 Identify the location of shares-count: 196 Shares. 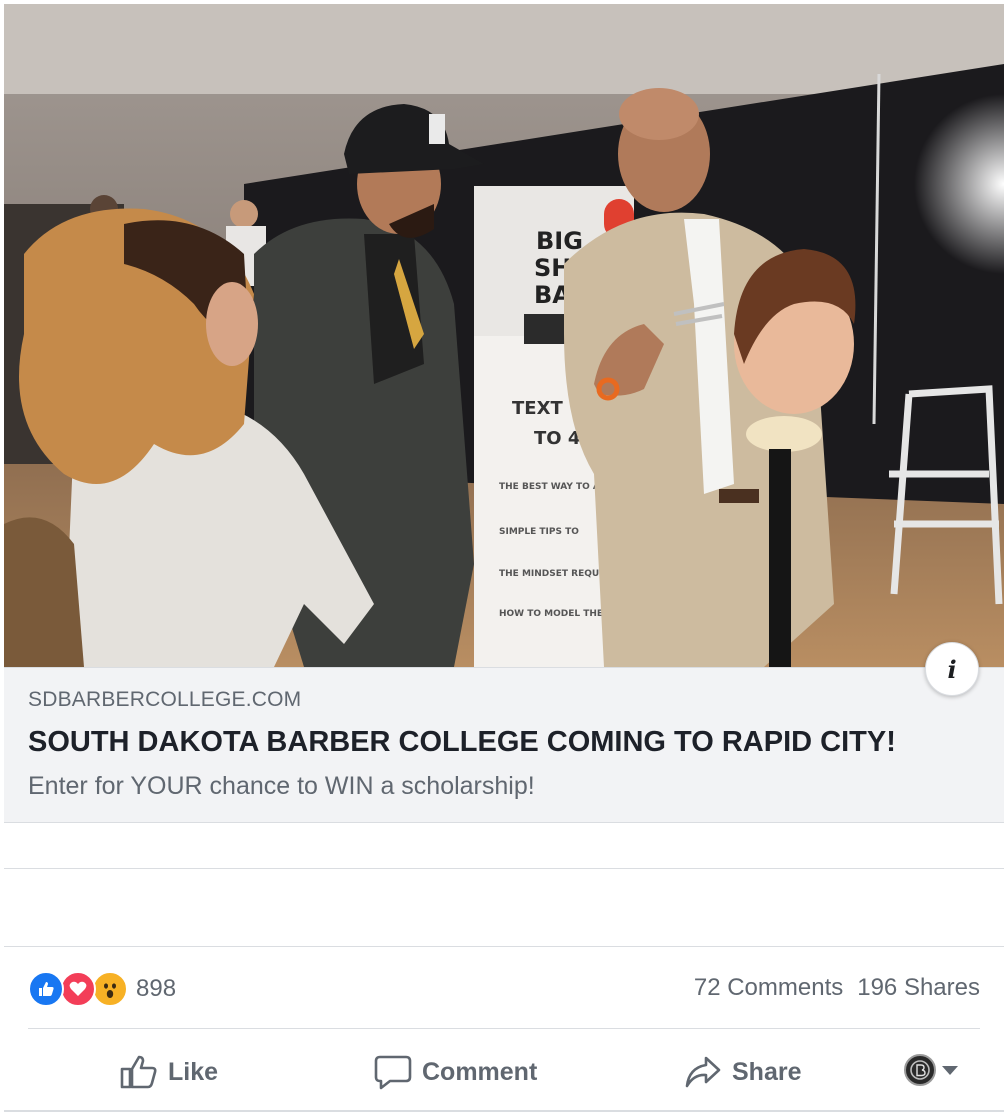
(918, 988).